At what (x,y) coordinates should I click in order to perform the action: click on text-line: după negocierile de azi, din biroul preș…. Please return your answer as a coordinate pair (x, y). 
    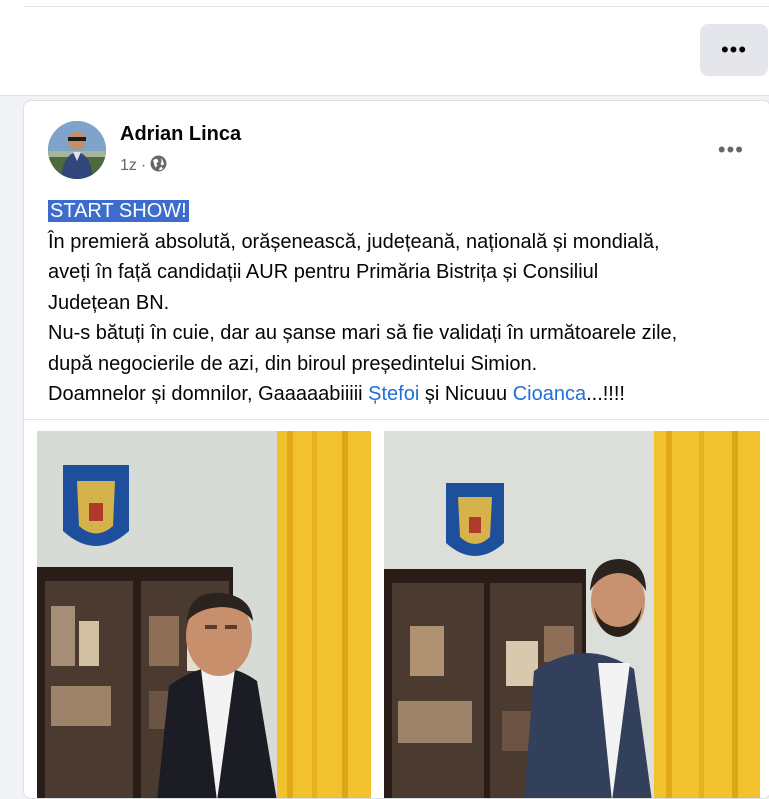
    Looking at the image, I should click on (293, 363).